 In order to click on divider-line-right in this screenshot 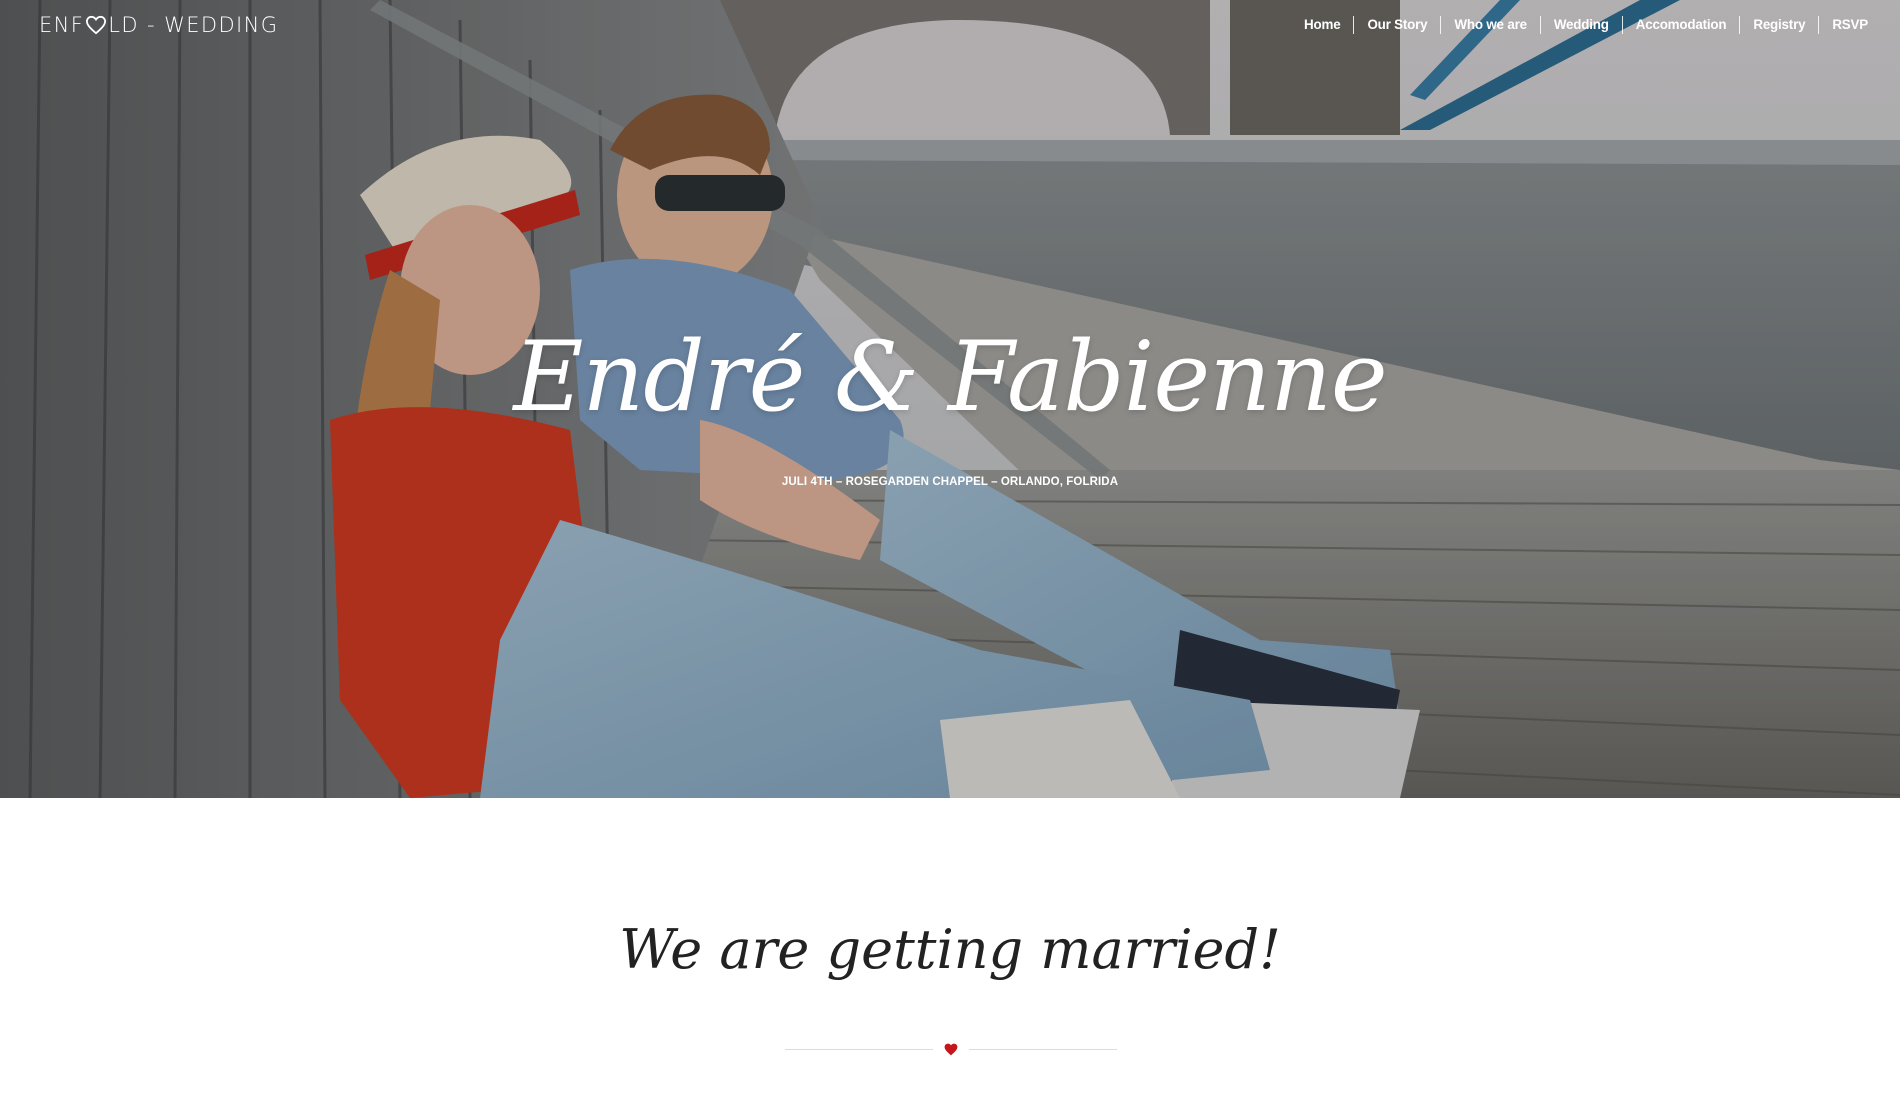, I will do `click(1043, 1049)`.